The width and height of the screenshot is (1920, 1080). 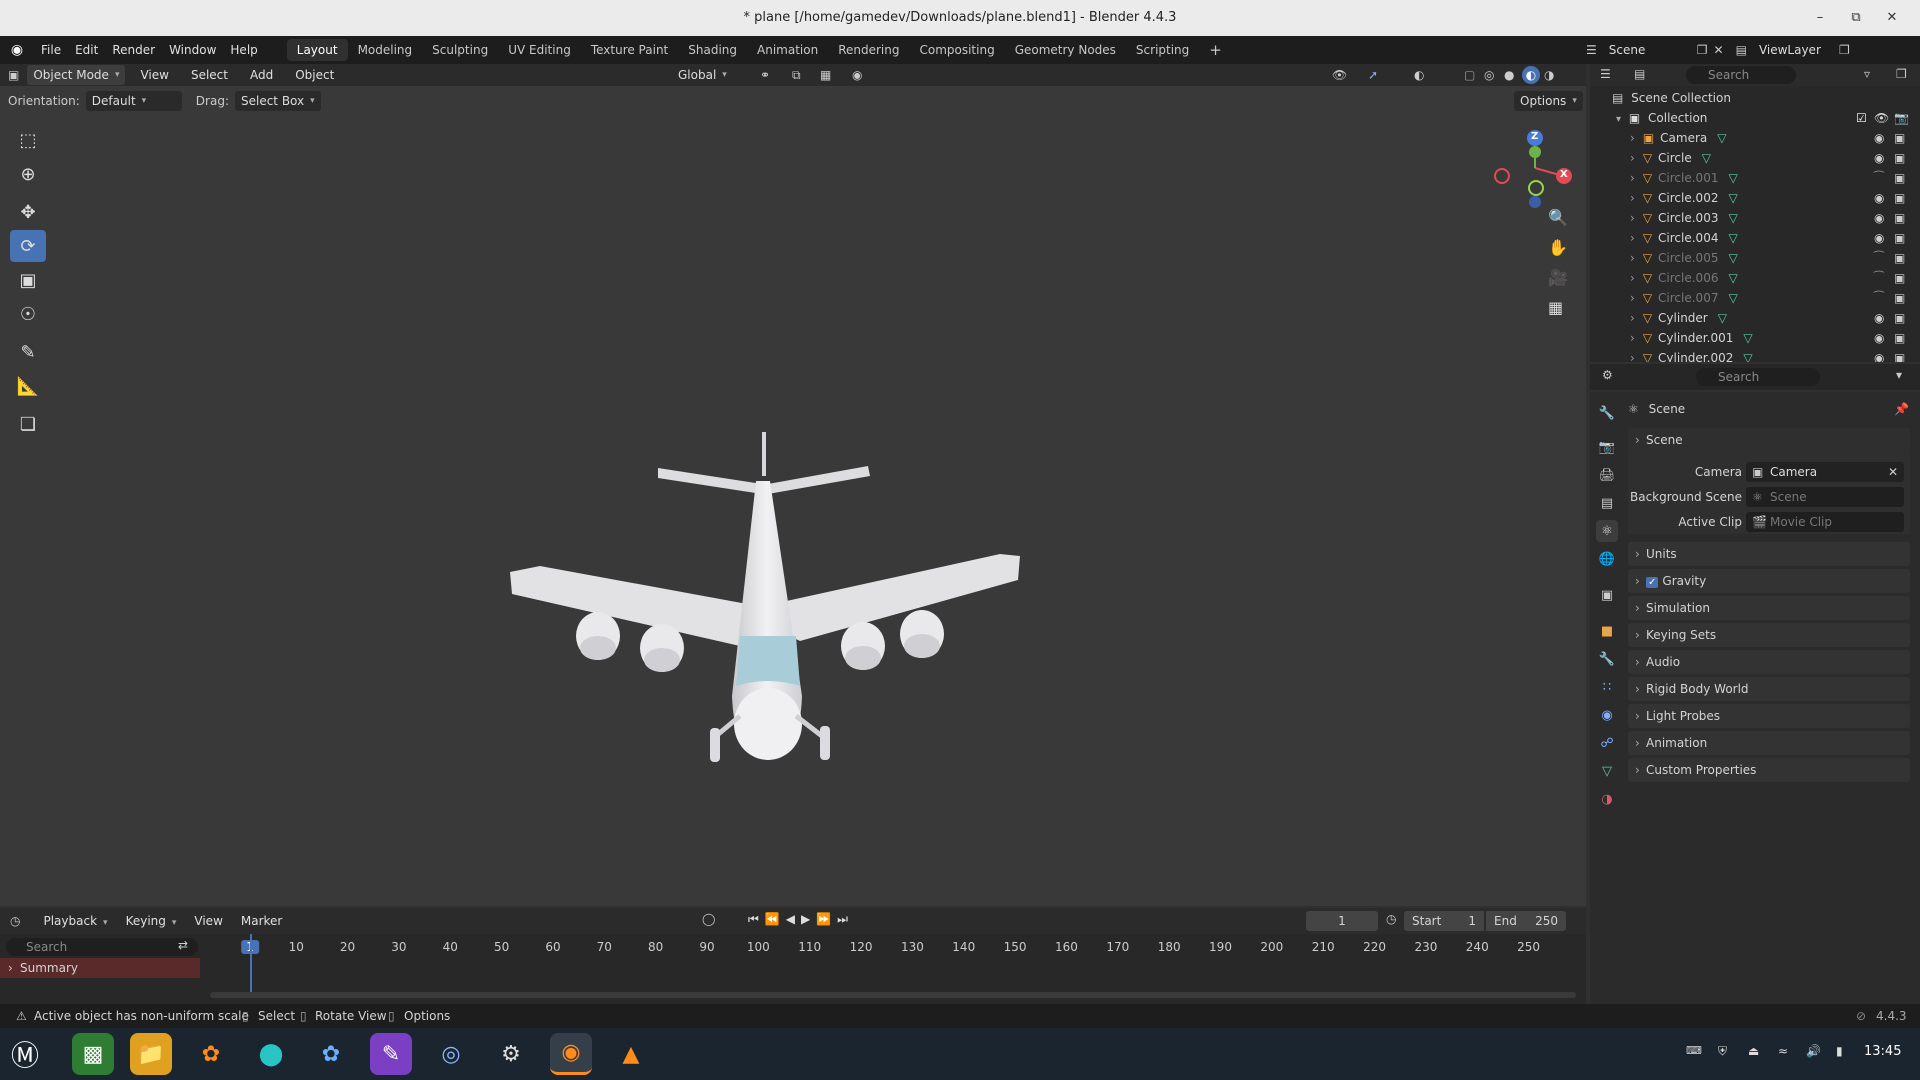 What do you see at coordinates (1741, 50) in the screenshot?
I see `view-layer-icon: ▤` at bounding box center [1741, 50].